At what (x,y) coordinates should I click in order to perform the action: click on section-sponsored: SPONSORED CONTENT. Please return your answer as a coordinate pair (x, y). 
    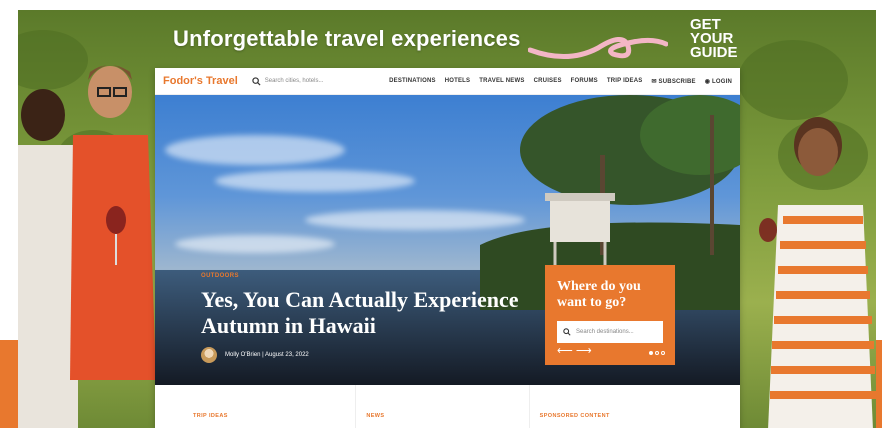
    Looking at the image, I should click on (616, 406).